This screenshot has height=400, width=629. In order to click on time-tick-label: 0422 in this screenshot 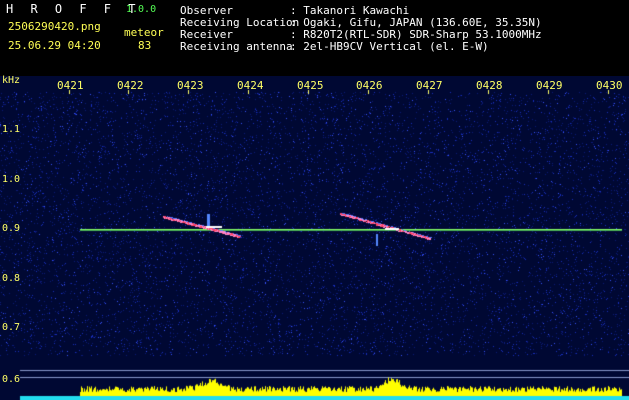, I will do `click(130, 85)`.